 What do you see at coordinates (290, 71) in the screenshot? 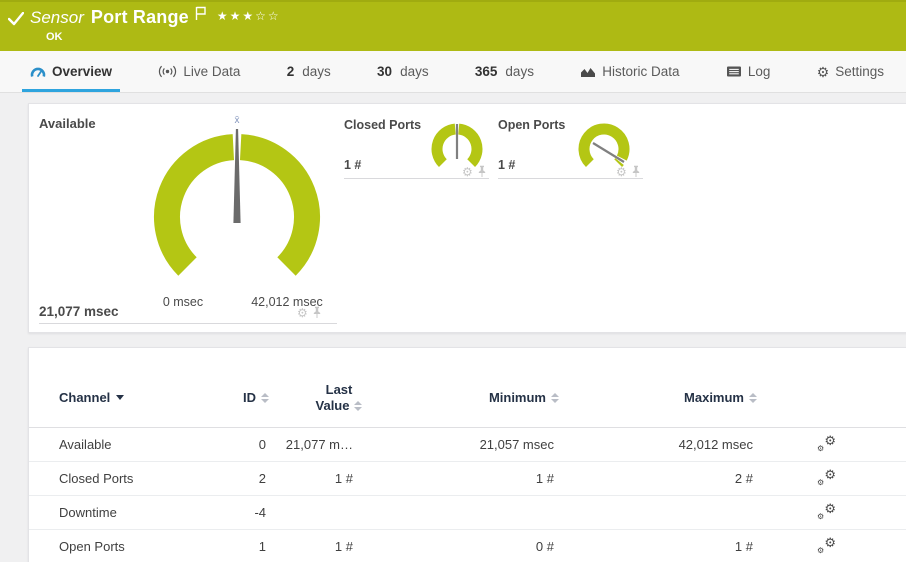
I see `tab-2-days-number: 2` at bounding box center [290, 71].